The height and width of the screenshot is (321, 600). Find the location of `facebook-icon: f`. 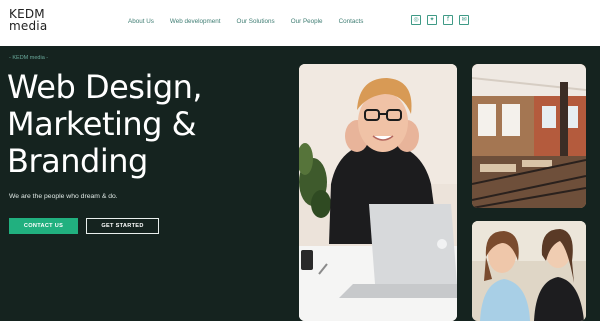

facebook-icon: f is located at coordinates (448, 20).